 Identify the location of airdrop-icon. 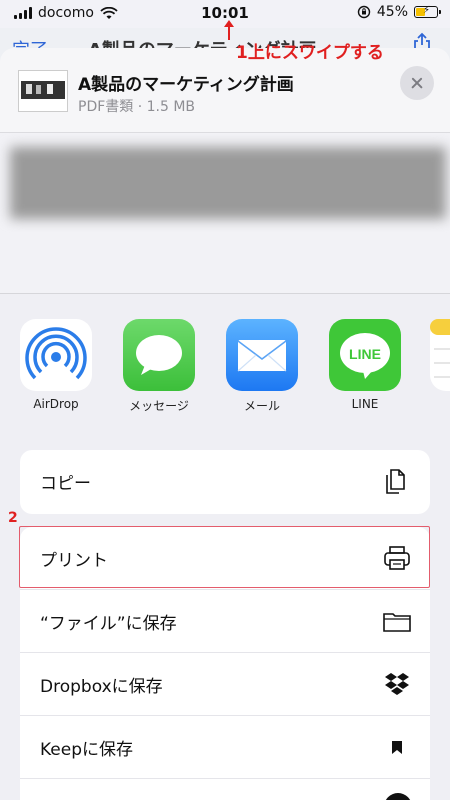
(56, 355).